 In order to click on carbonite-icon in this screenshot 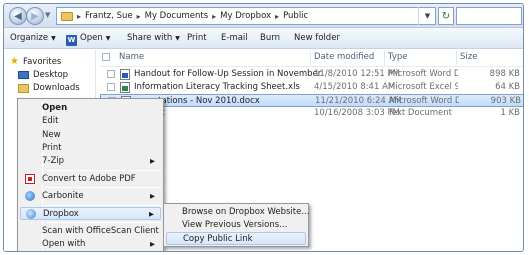, I will do `click(30, 196)`.